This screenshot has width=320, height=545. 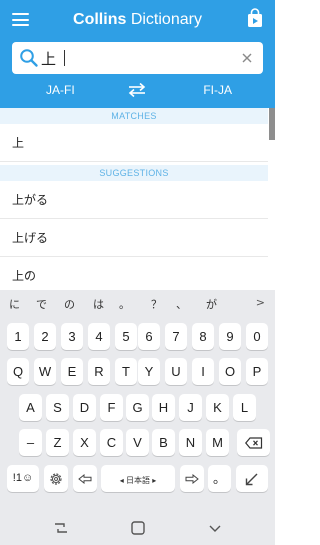 What do you see at coordinates (260, 302) in the screenshot?
I see `expand-suggestions-icon: >` at bounding box center [260, 302].